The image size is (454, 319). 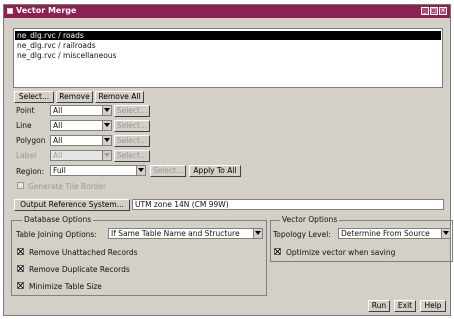 What do you see at coordinates (277, 251) in the screenshot?
I see `optimize-vector-checkbox` at bounding box center [277, 251].